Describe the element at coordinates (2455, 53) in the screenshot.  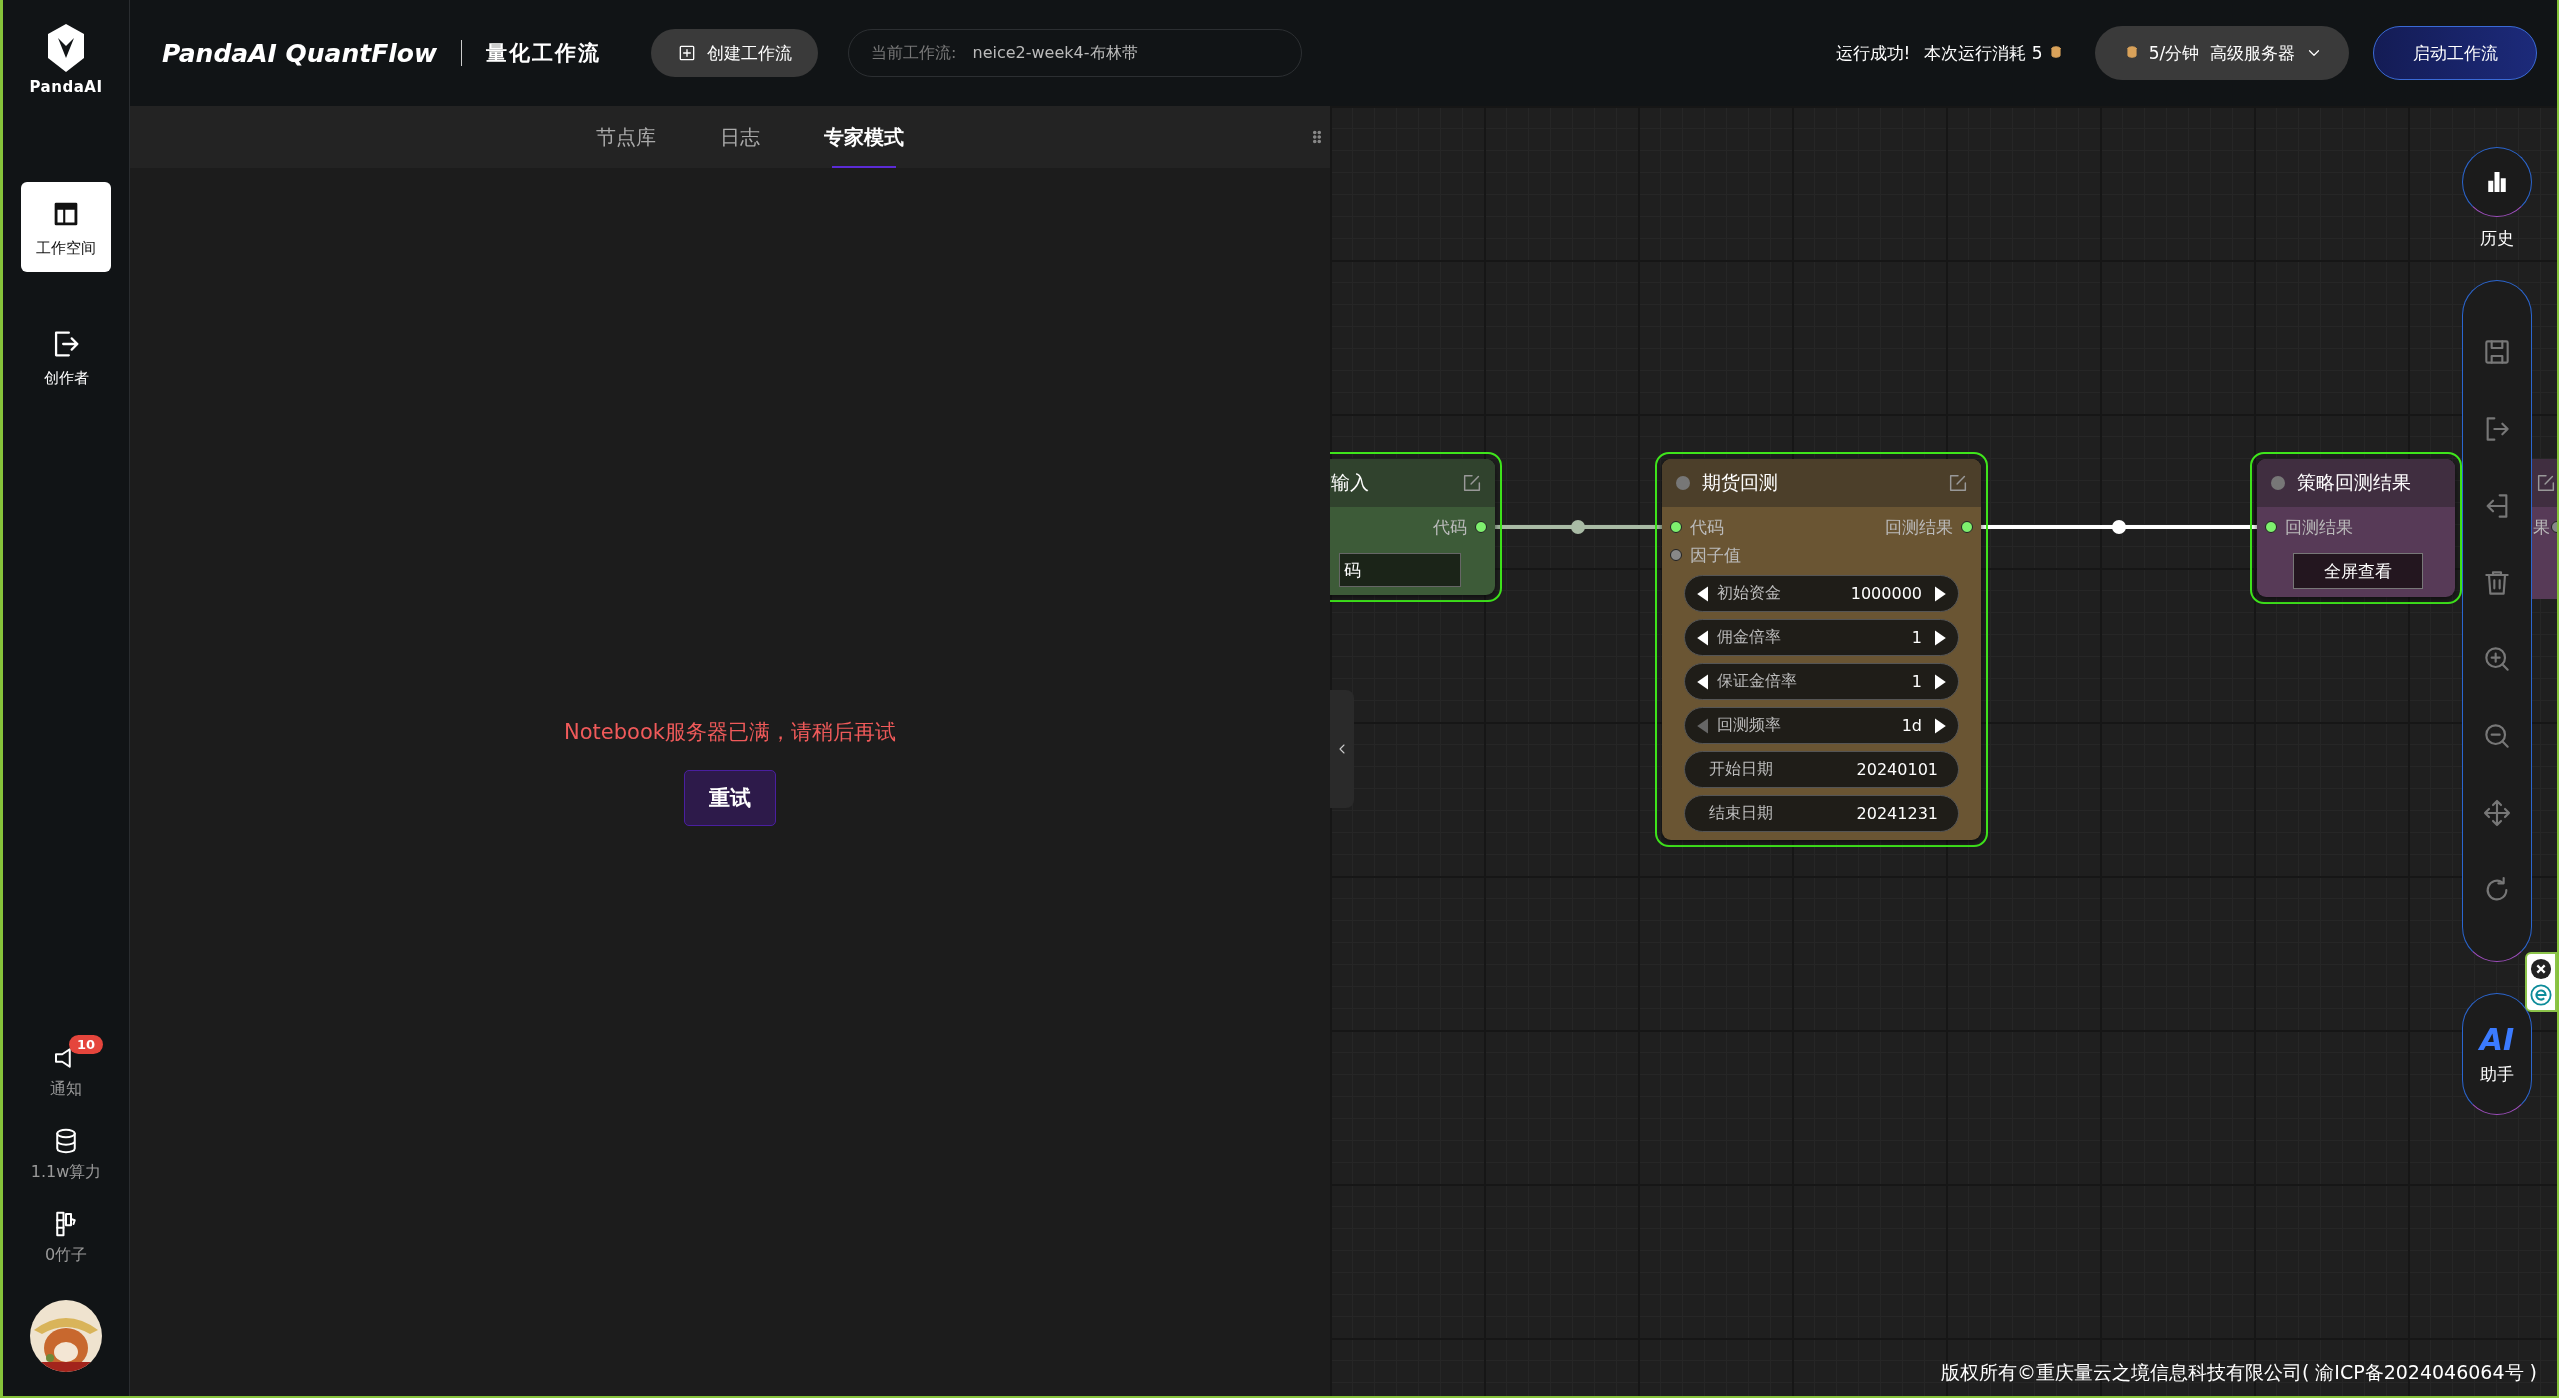
I see `run-workflow-button: 启动工作流` at that location.